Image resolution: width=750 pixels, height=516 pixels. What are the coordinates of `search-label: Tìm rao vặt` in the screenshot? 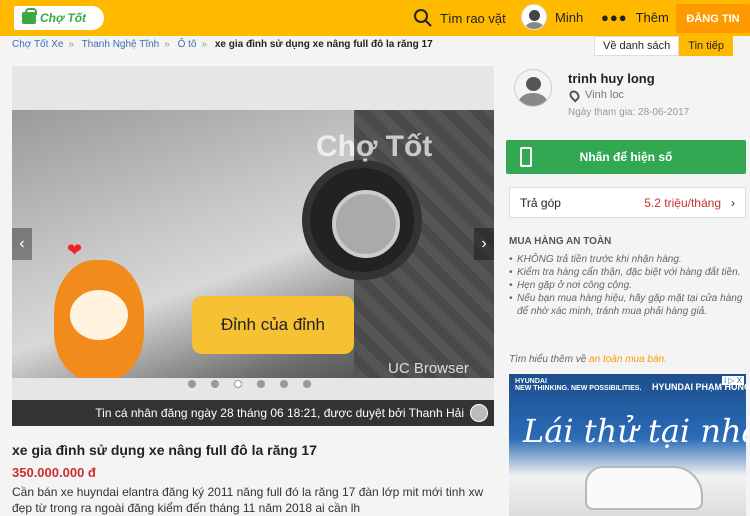 It's located at (473, 18).